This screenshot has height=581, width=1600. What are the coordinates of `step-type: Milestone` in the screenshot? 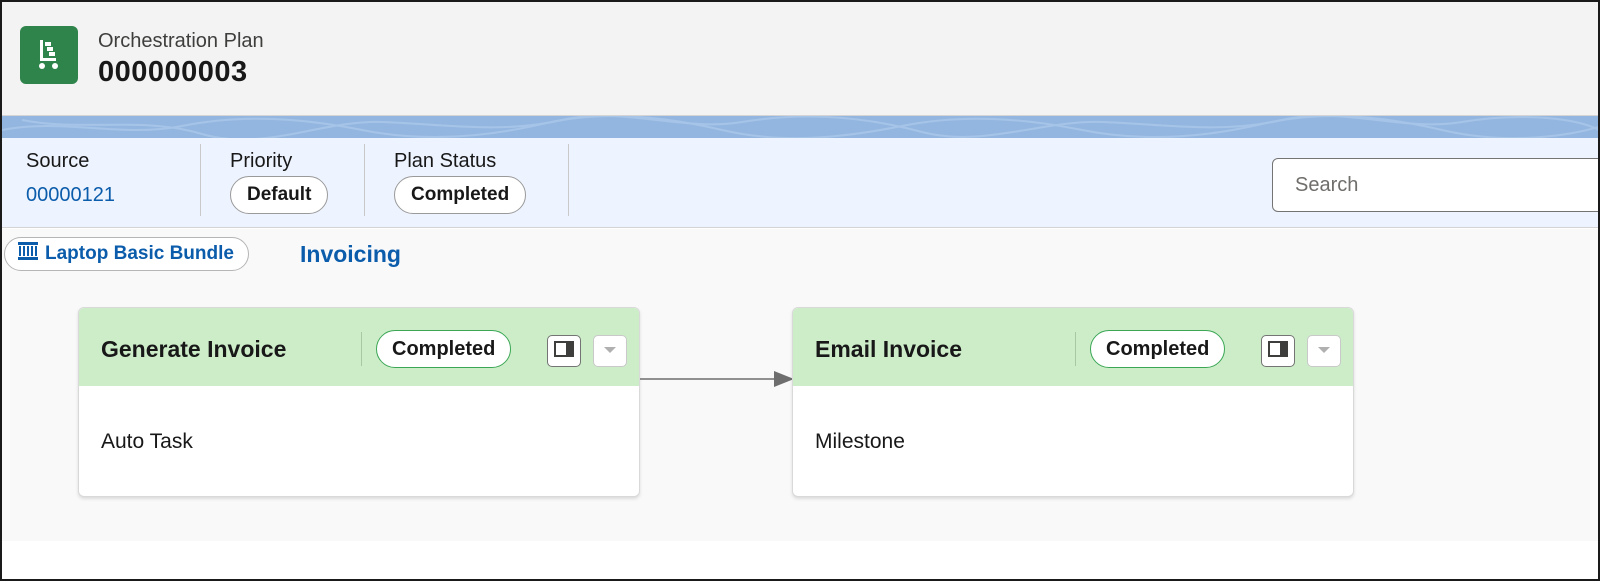 It's located at (860, 441).